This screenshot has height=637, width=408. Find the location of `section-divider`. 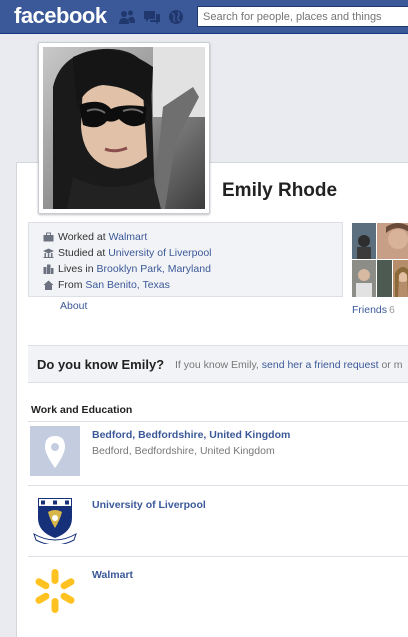

section-divider is located at coordinates (218, 421).